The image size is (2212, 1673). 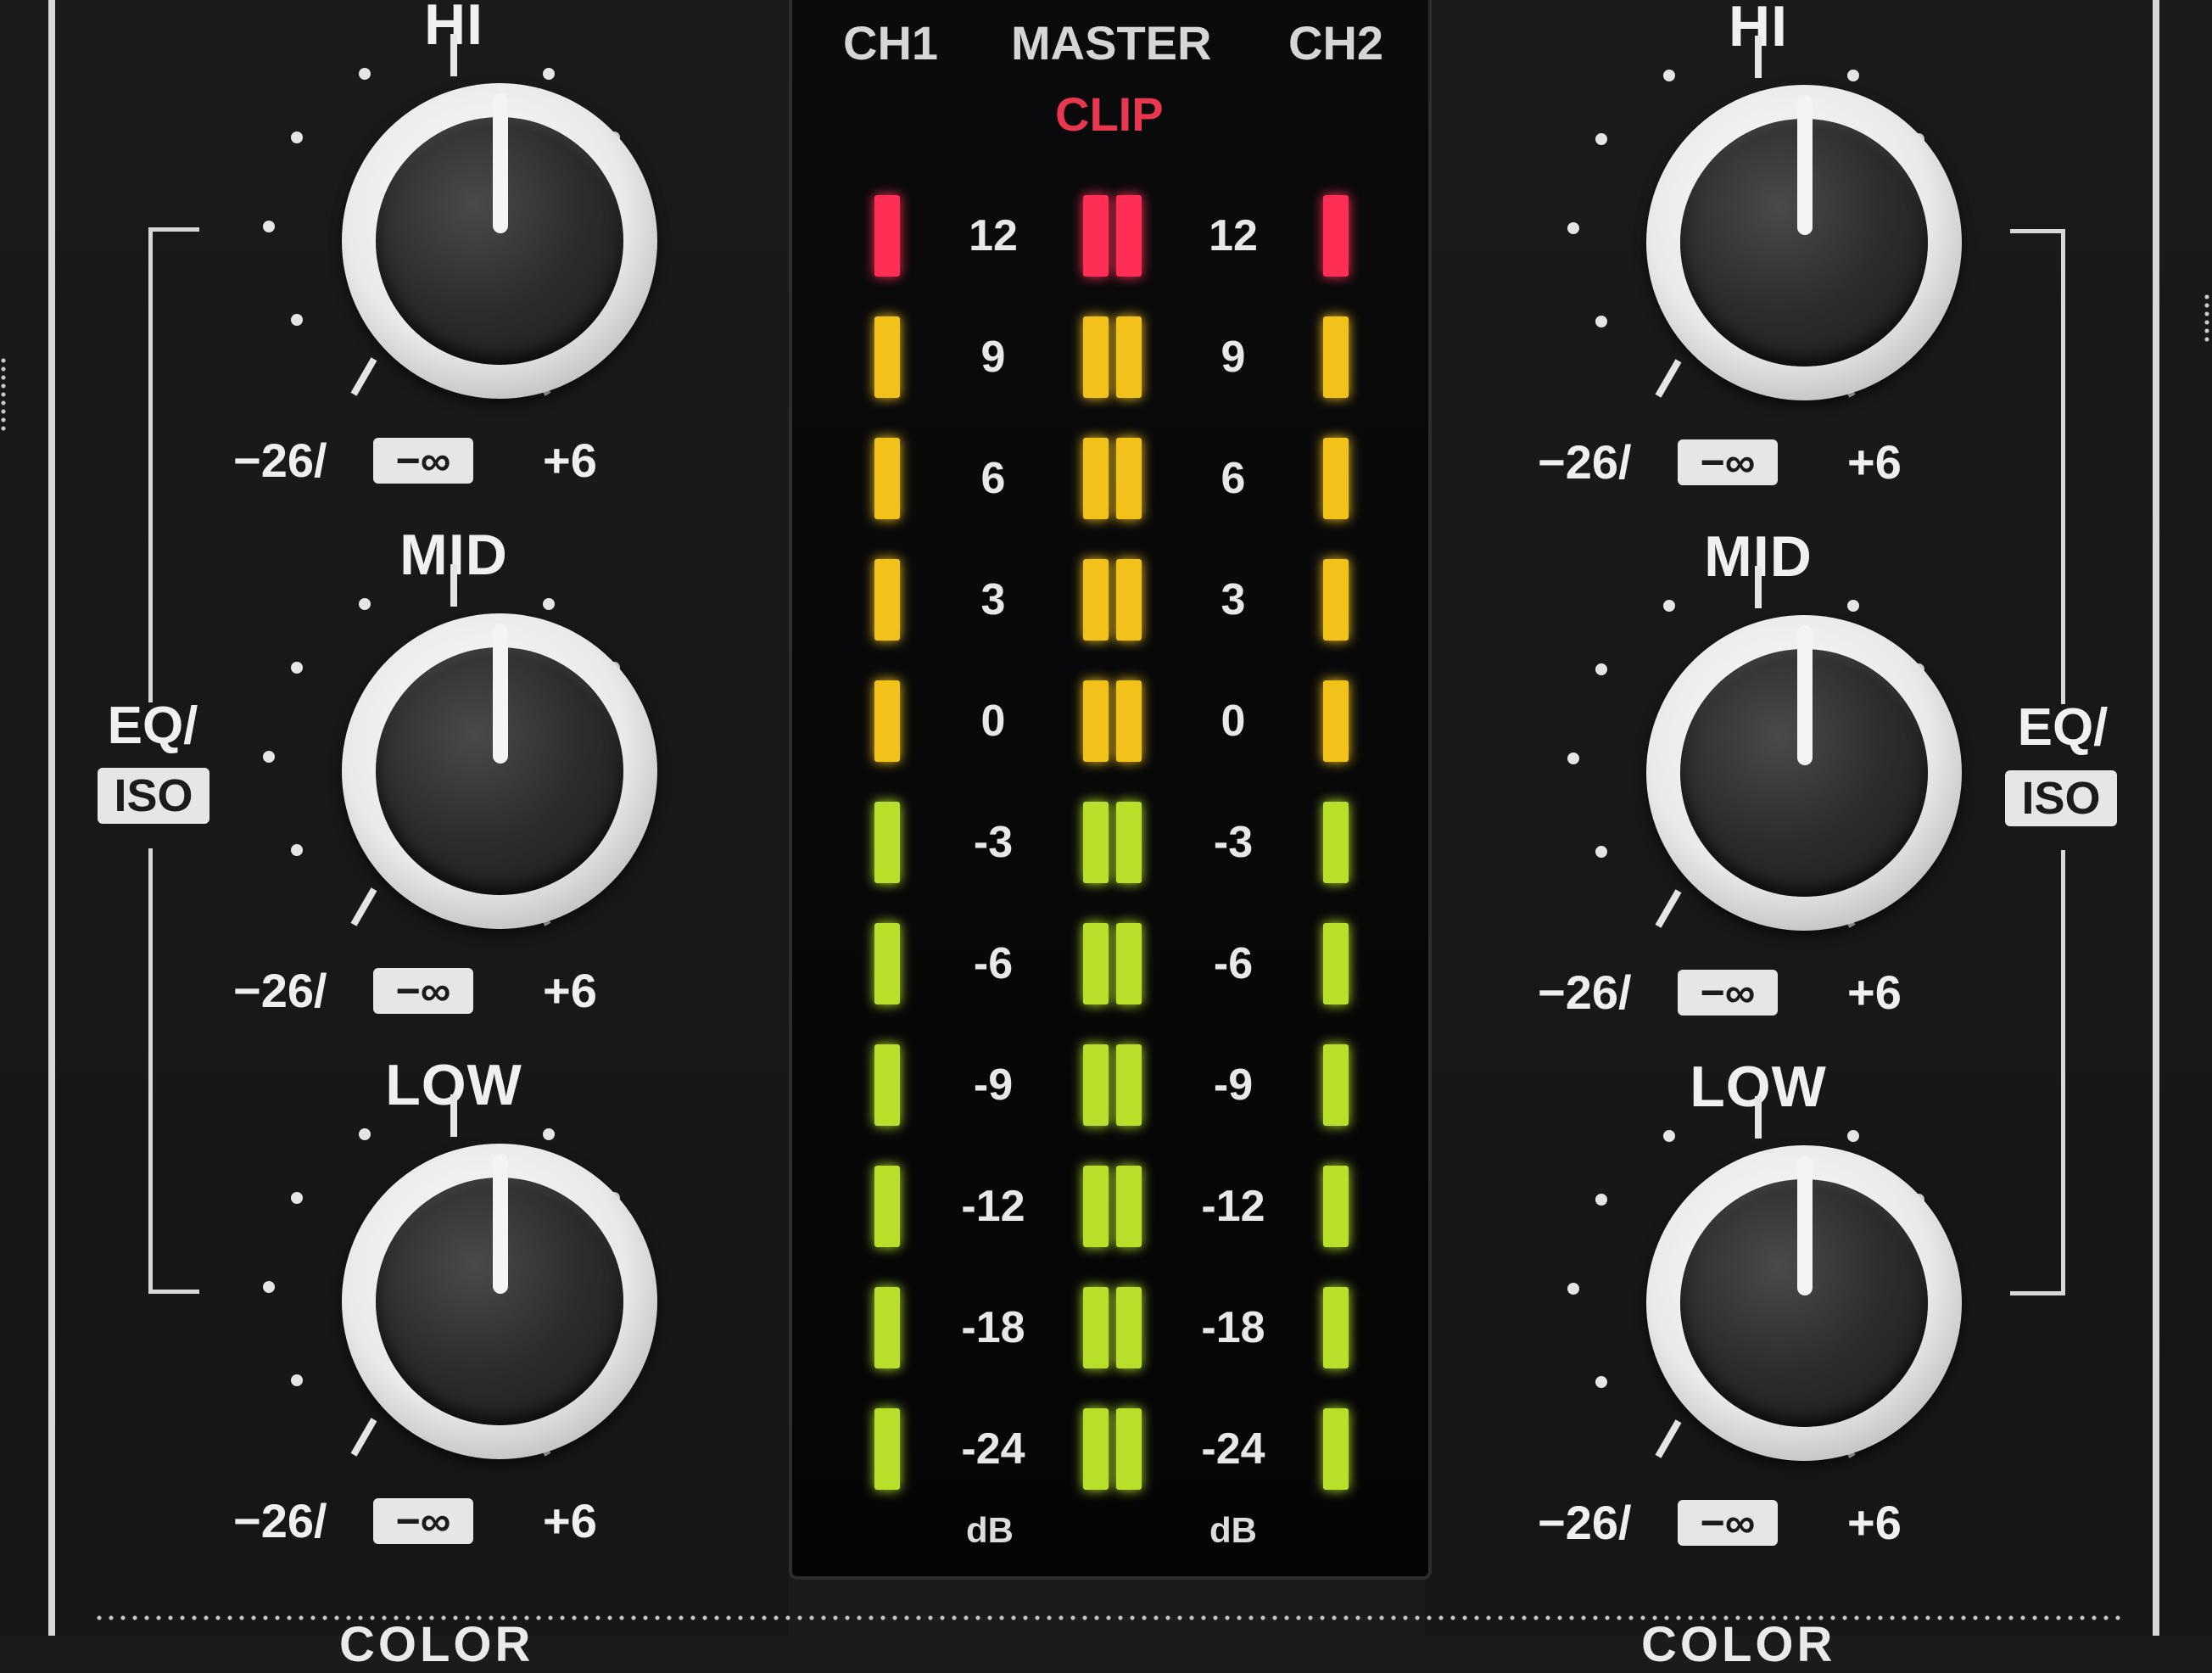 I want to click on ch2-meter-label: CH2, so click(x=1336, y=43).